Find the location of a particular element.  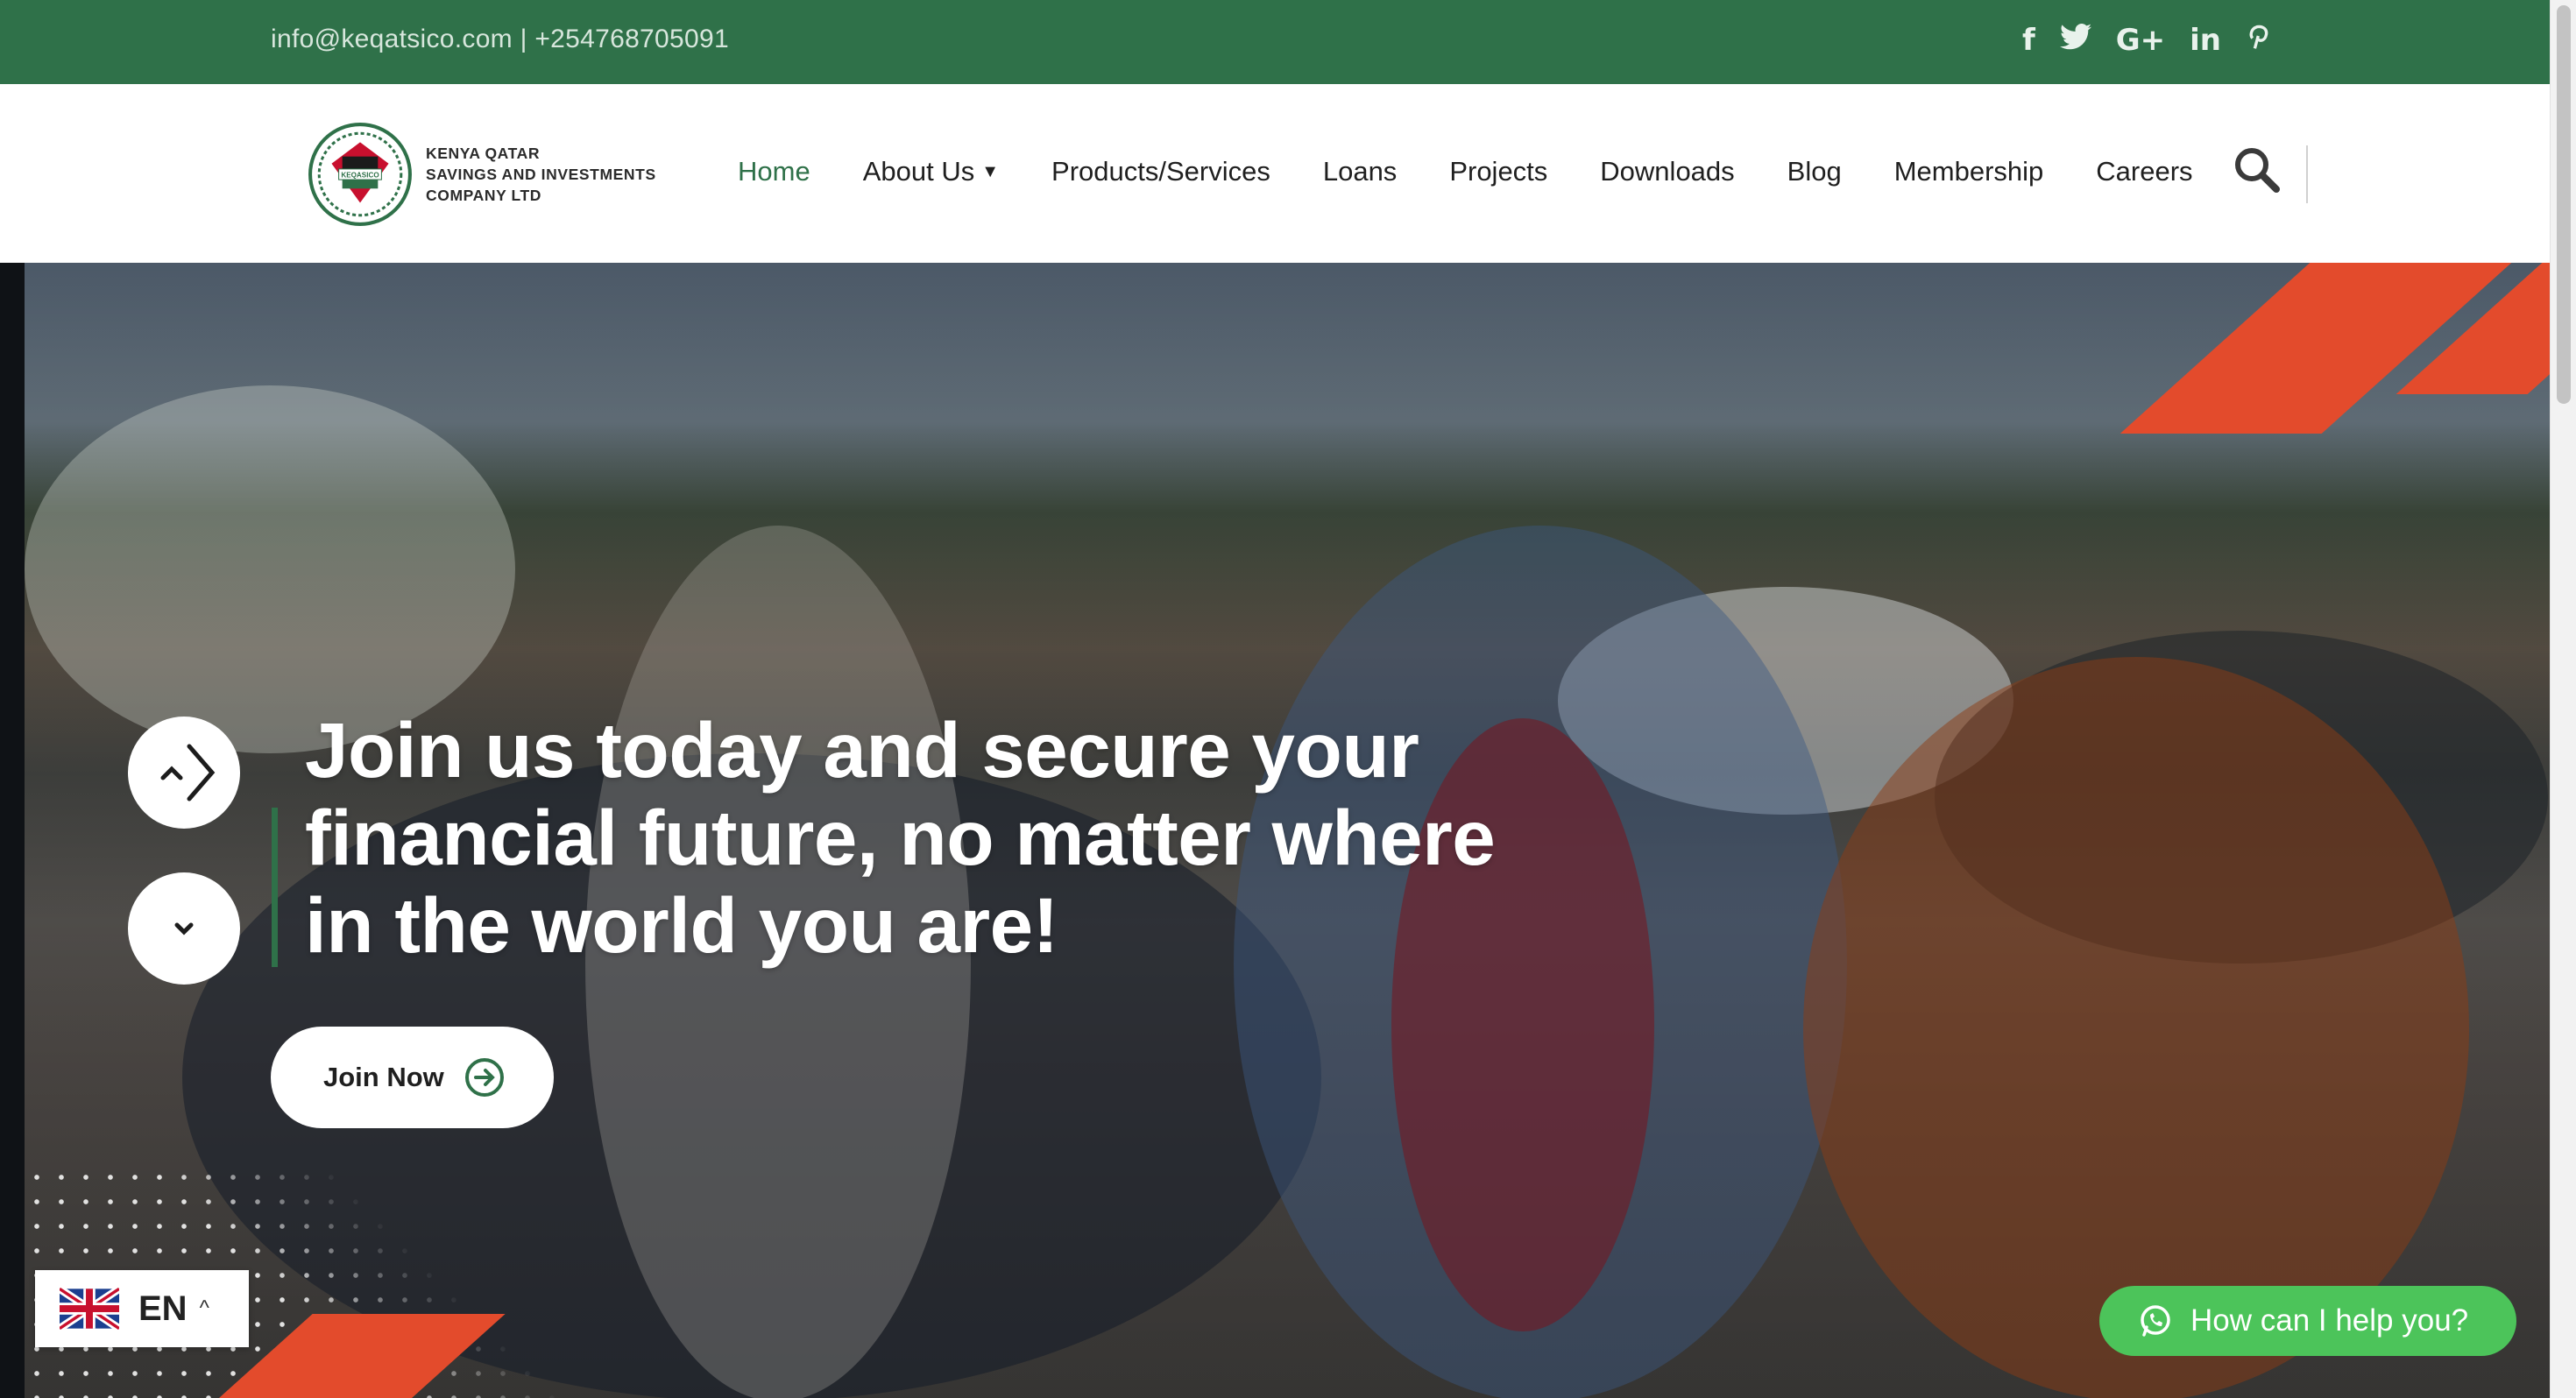

chevron-down-icon: ▼ is located at coordinates (990, 171).